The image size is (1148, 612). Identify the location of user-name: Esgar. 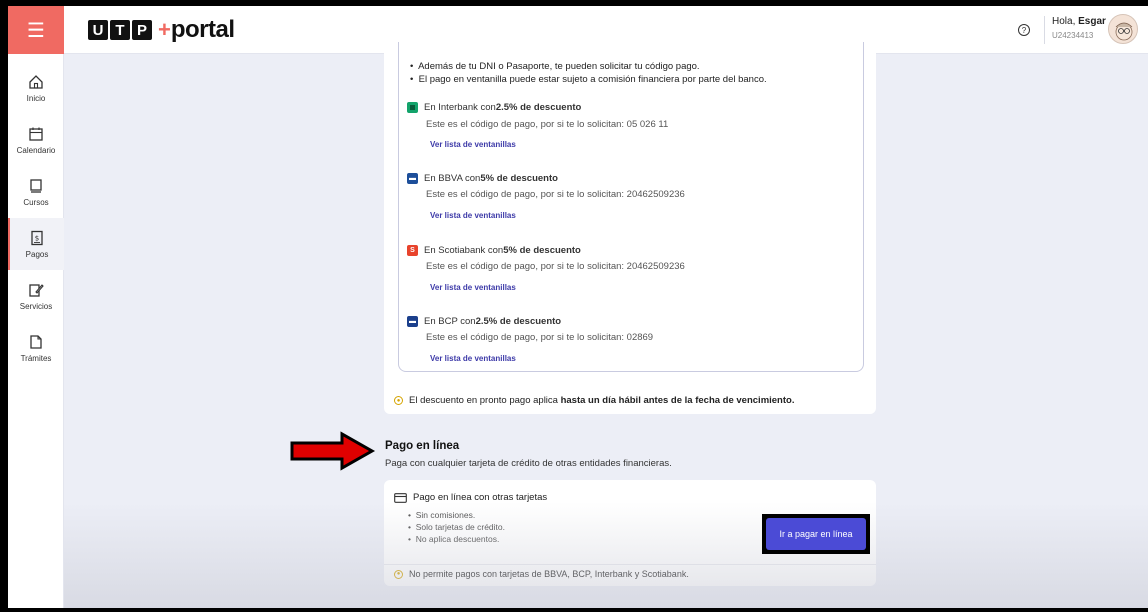
(1092, 21).